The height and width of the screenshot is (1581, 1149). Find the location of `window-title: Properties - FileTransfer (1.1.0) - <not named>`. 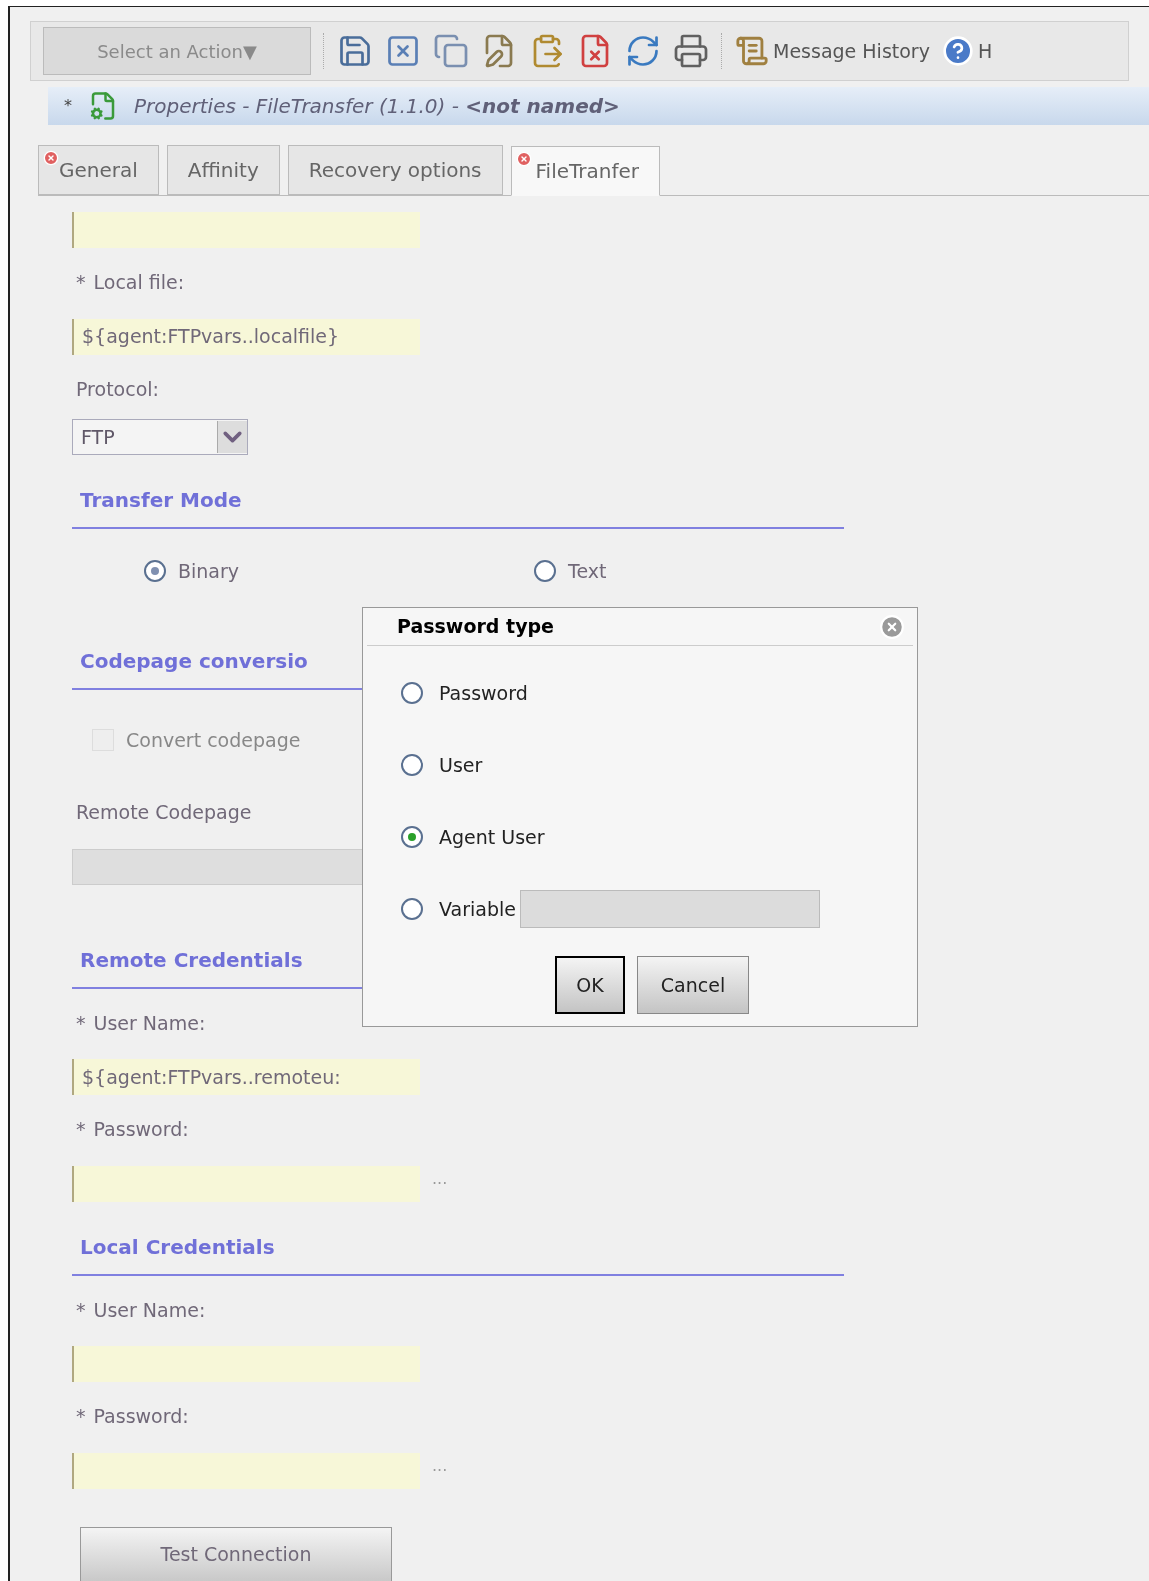

window-title: Properties - FileTransfer (1.1.0) - <not named> is located at coordinates (377, 106).